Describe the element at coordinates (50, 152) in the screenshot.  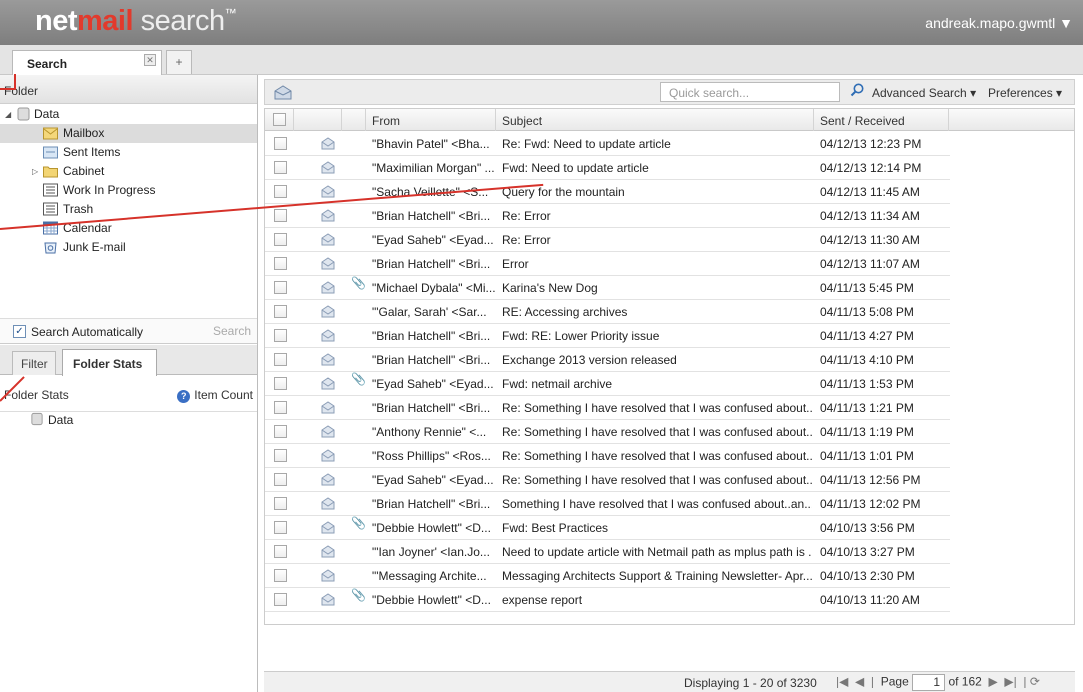
I see `sent-icon` at that location.